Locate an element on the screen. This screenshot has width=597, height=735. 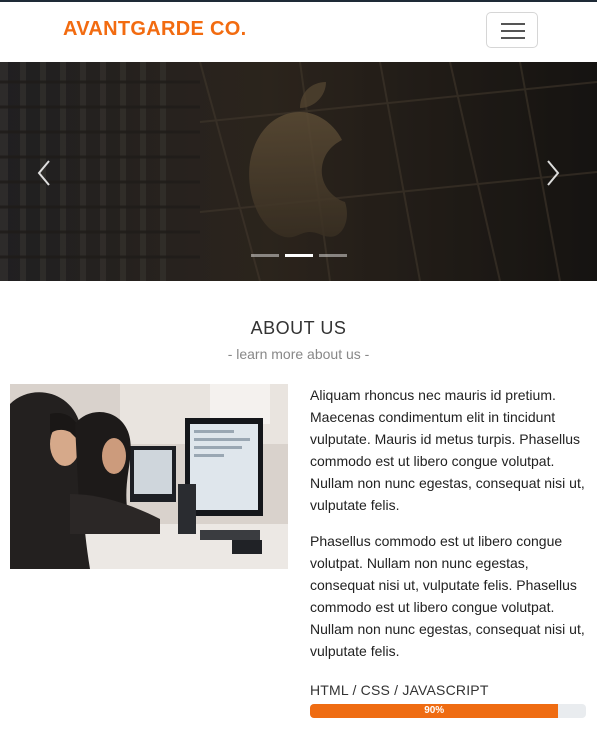
chevron-right-icon is located at coordinates (553, 173).